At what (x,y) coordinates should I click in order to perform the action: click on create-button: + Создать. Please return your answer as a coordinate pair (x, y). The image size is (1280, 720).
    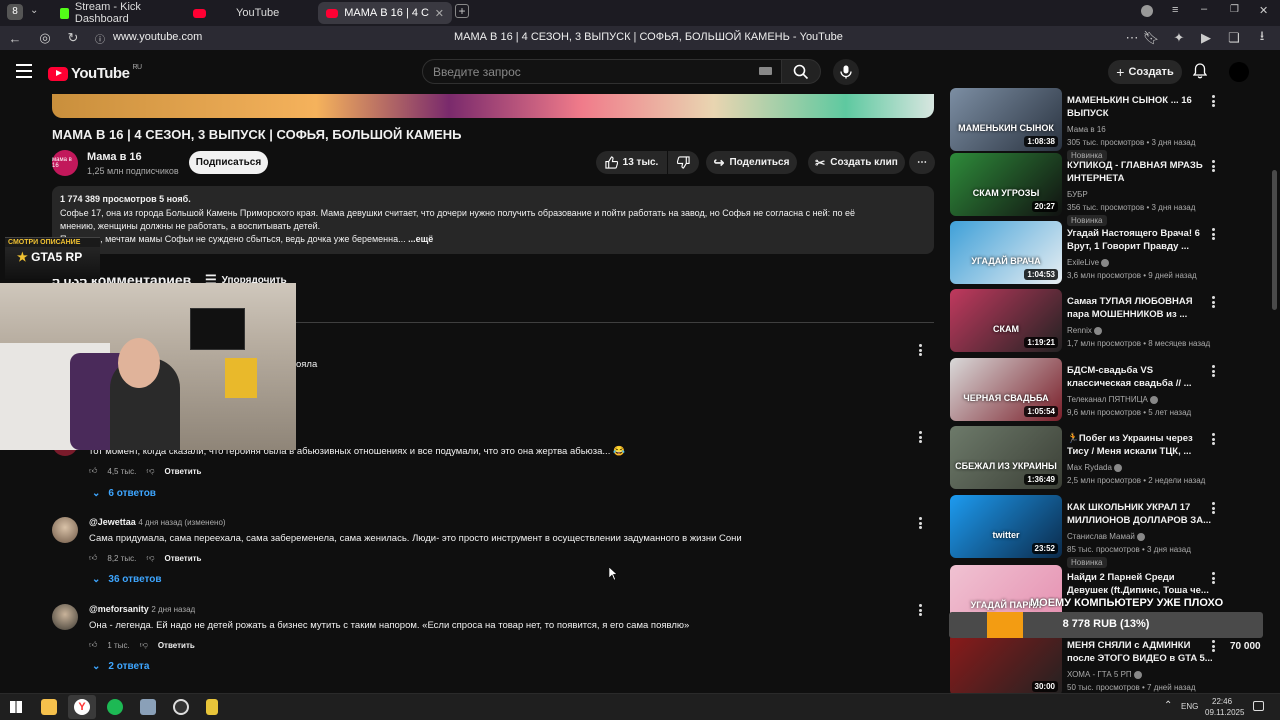
    Looking at the image, I should click on (1145, 72).